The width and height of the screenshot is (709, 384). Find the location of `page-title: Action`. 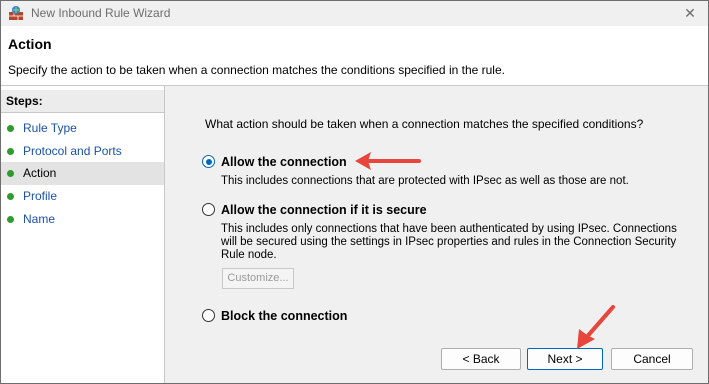

page-title: Action is located at coordinates (30, 44).